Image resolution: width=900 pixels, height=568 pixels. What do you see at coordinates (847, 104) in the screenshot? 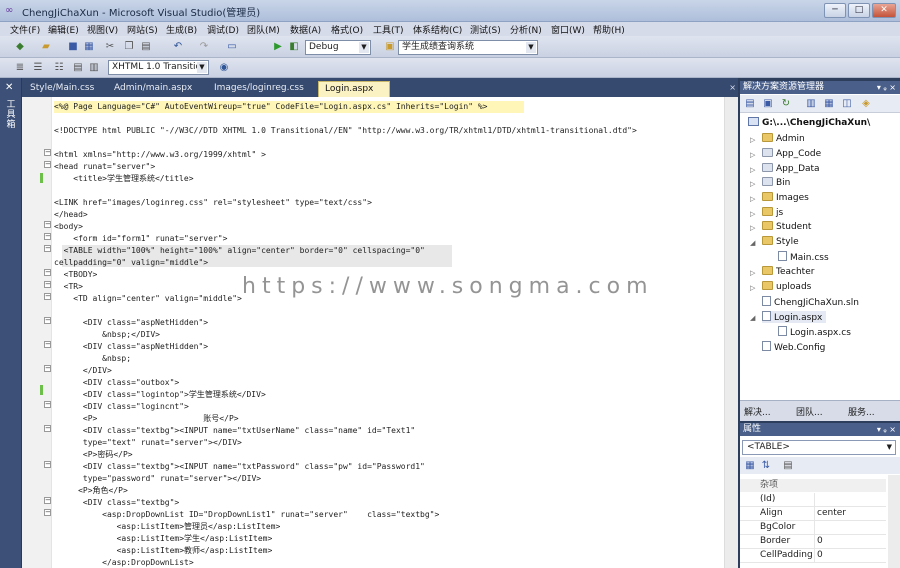
I see `nest-related-files-icon: ◫` at bounding box center [847, 104].